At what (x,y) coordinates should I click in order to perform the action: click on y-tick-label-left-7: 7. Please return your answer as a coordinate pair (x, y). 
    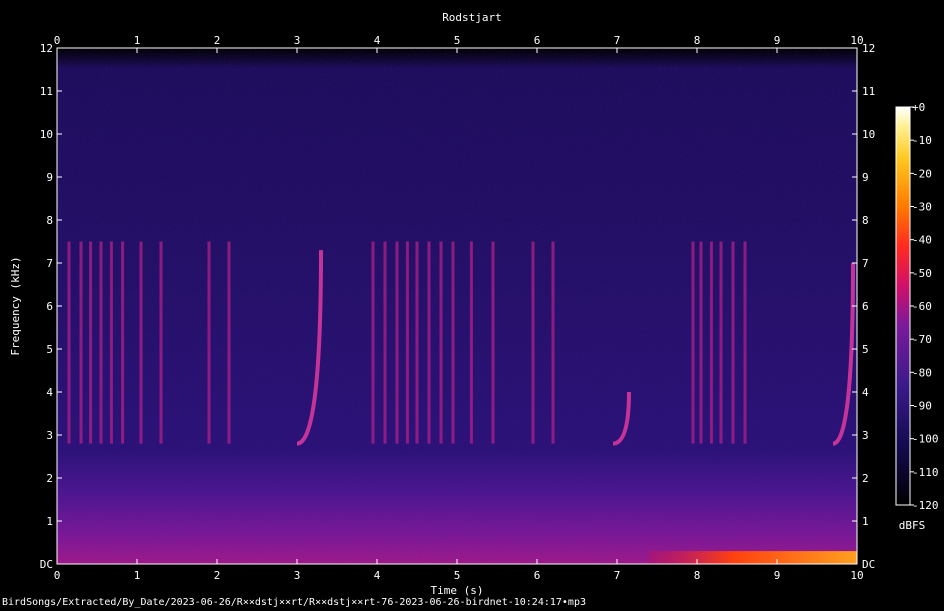
    Looking at the image, I should click on (49, 263).